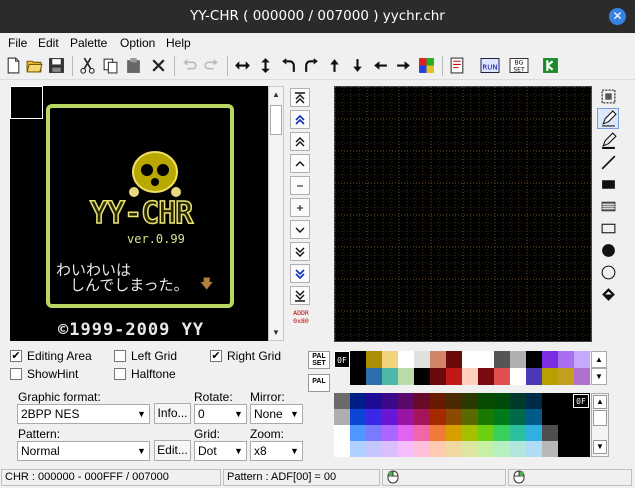 The width and height of the screenshot is (635, 488). Describe the element at coordinates (600, 402) in the screenshot. I see `color-scroll-up-icon: ▲` at that location.